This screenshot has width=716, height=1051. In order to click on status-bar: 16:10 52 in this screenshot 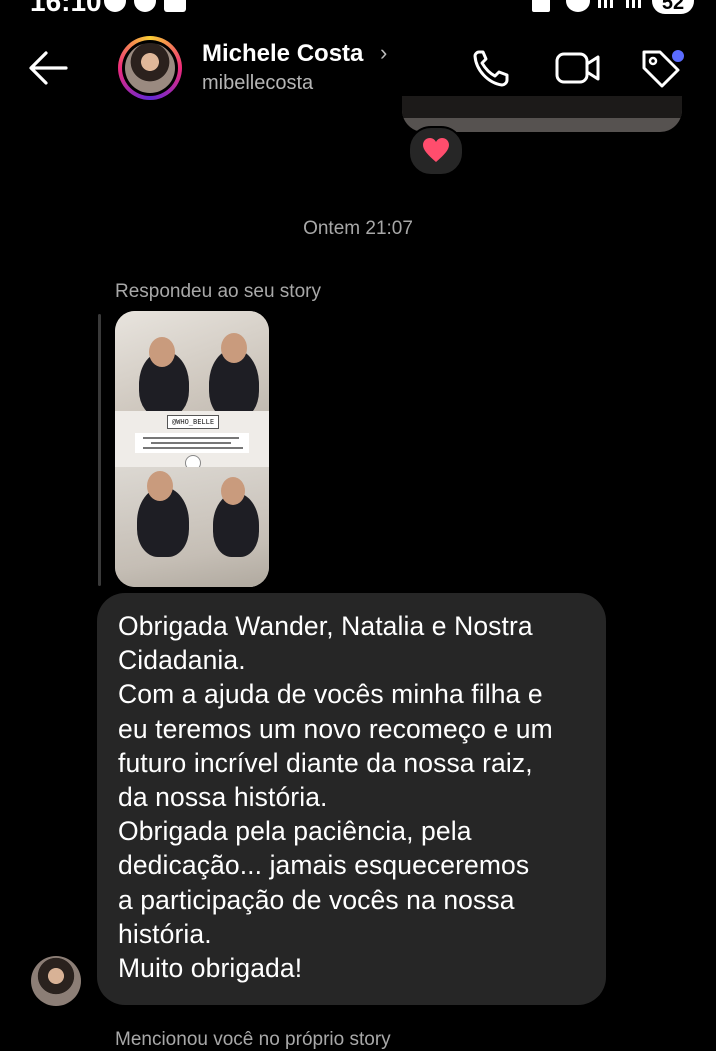, I will do `click(358, 9)`.